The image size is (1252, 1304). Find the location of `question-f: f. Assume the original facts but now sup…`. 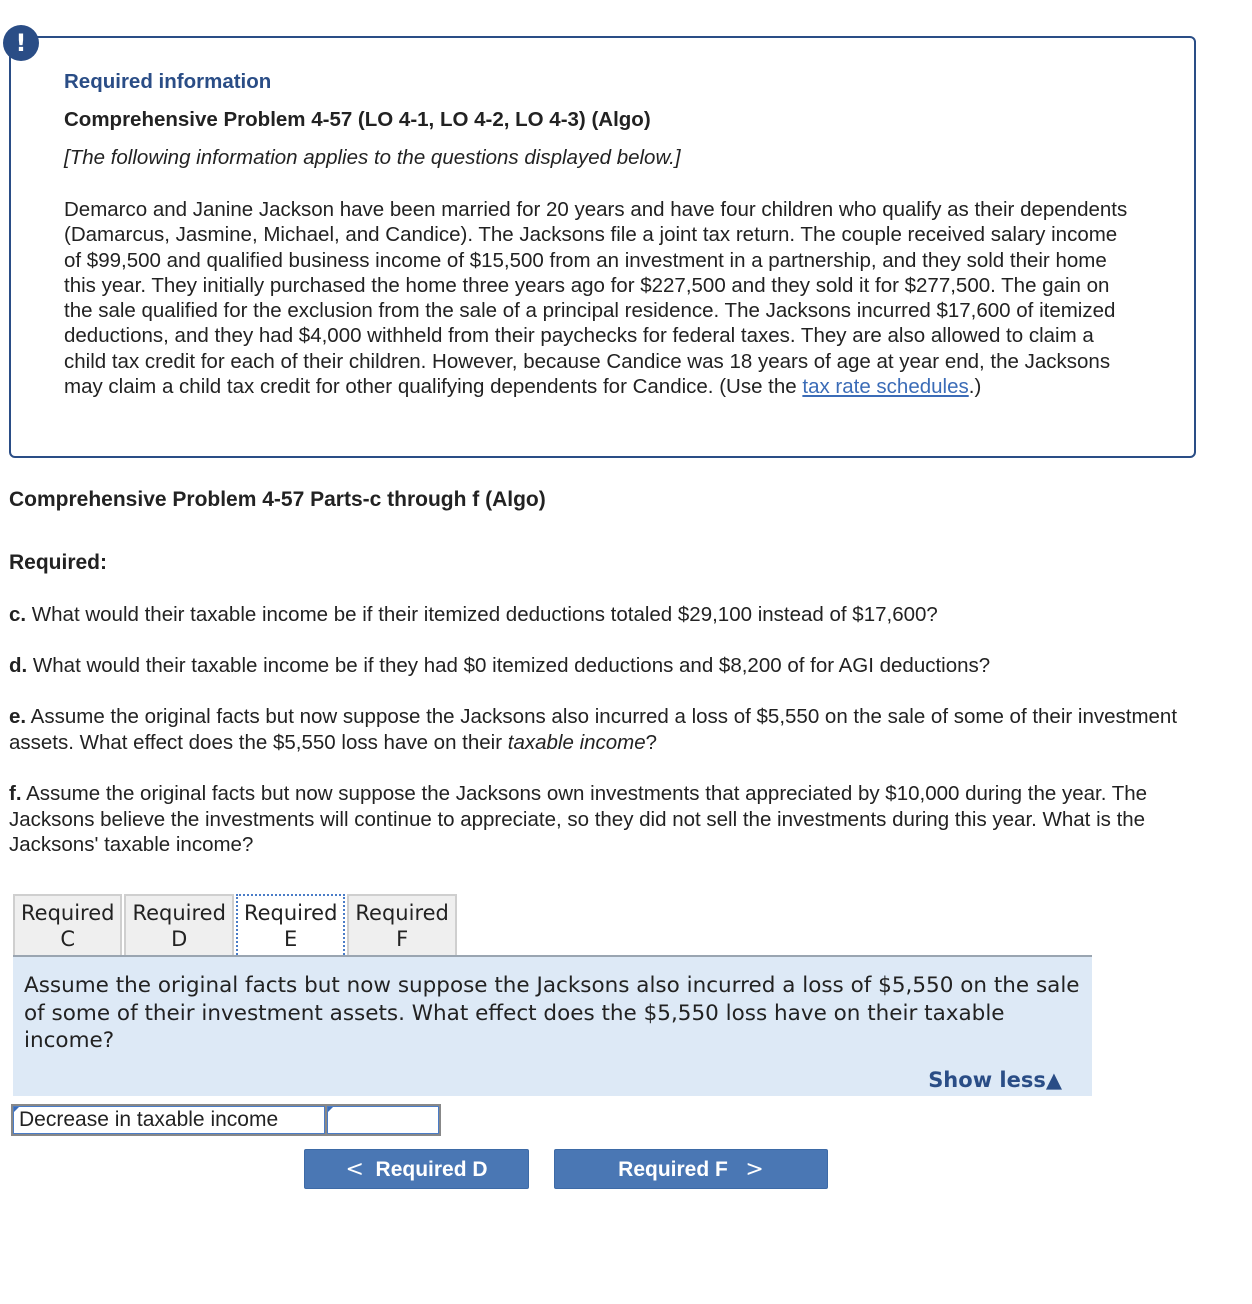

question-f: f. Assume the original facts but now sup… is located at coordinates (604, 819).